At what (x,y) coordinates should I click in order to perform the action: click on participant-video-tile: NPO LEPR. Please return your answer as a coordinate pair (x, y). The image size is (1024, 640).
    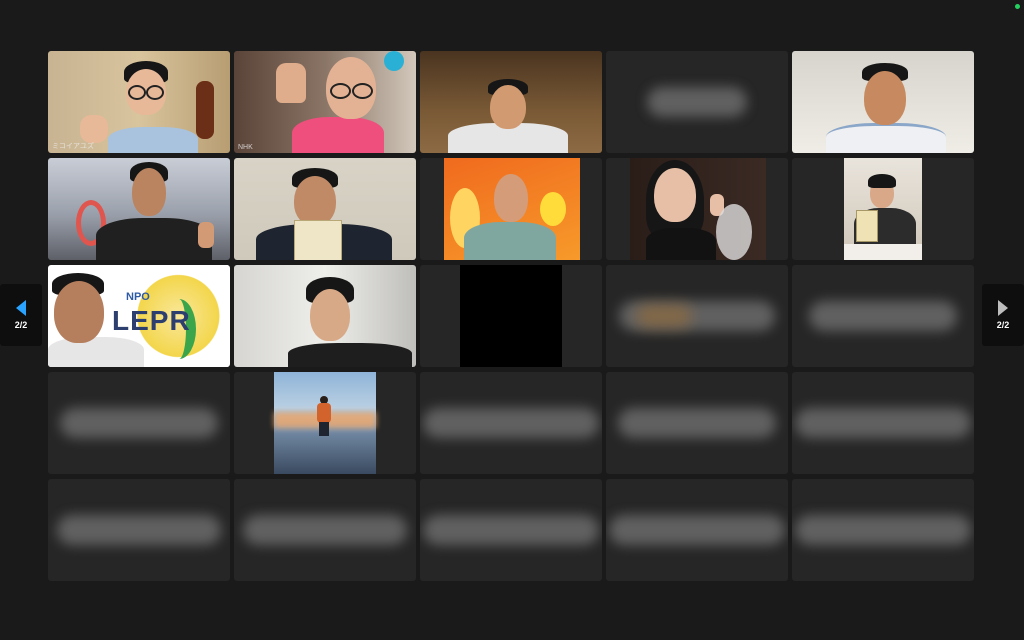
    Looking at the image, I should click on (139, 316).